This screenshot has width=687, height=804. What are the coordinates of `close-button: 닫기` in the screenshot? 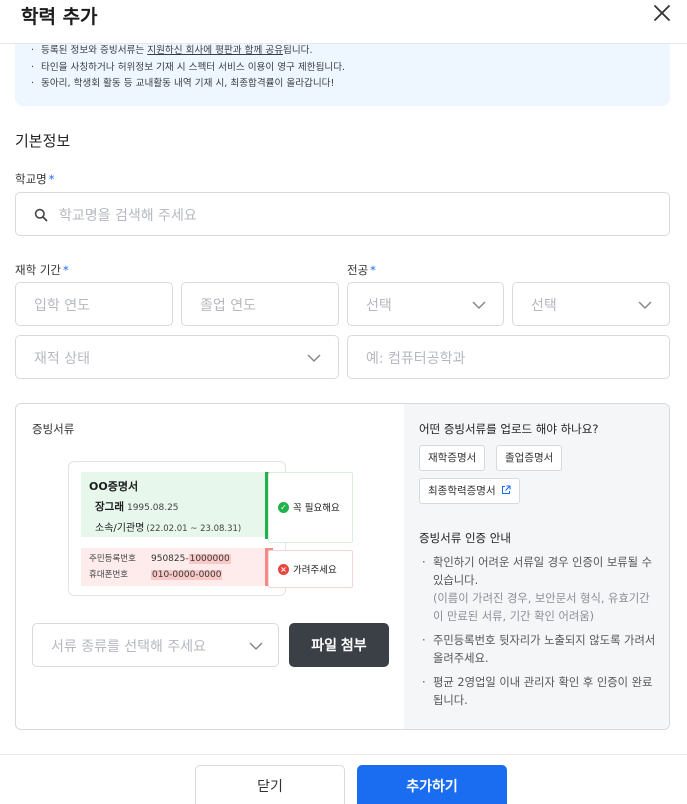 It's located at (270, 784).